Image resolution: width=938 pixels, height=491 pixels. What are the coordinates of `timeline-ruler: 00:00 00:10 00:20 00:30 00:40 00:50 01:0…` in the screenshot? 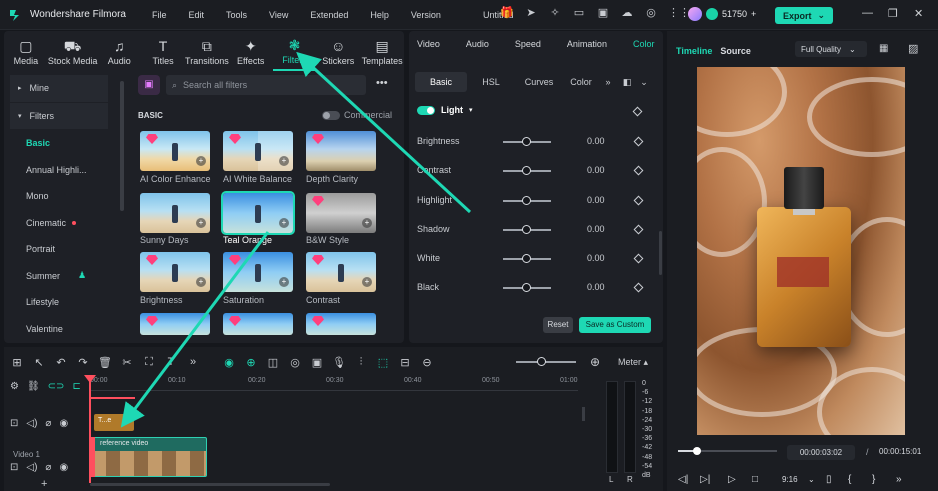 It's located at (334, 384).